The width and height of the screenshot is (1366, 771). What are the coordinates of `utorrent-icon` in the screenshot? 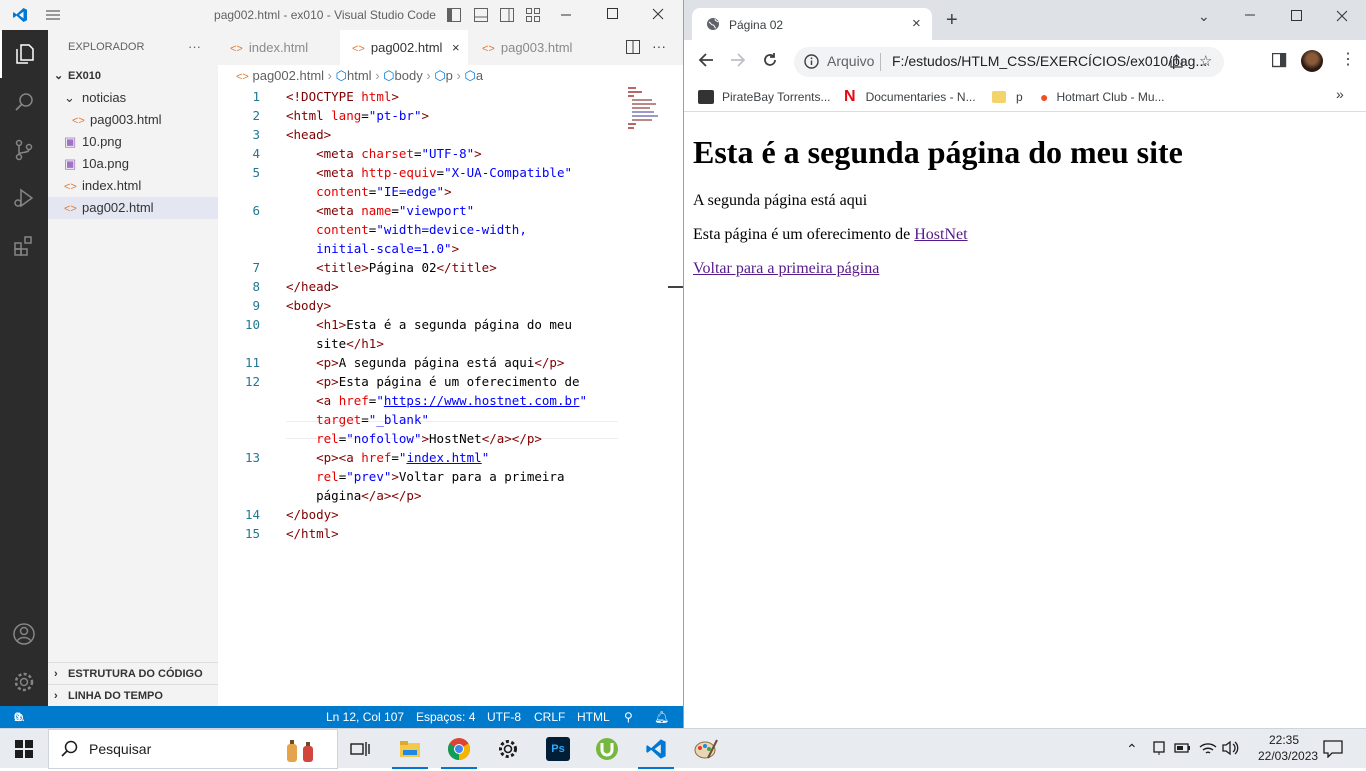 It's located at (607, 749).